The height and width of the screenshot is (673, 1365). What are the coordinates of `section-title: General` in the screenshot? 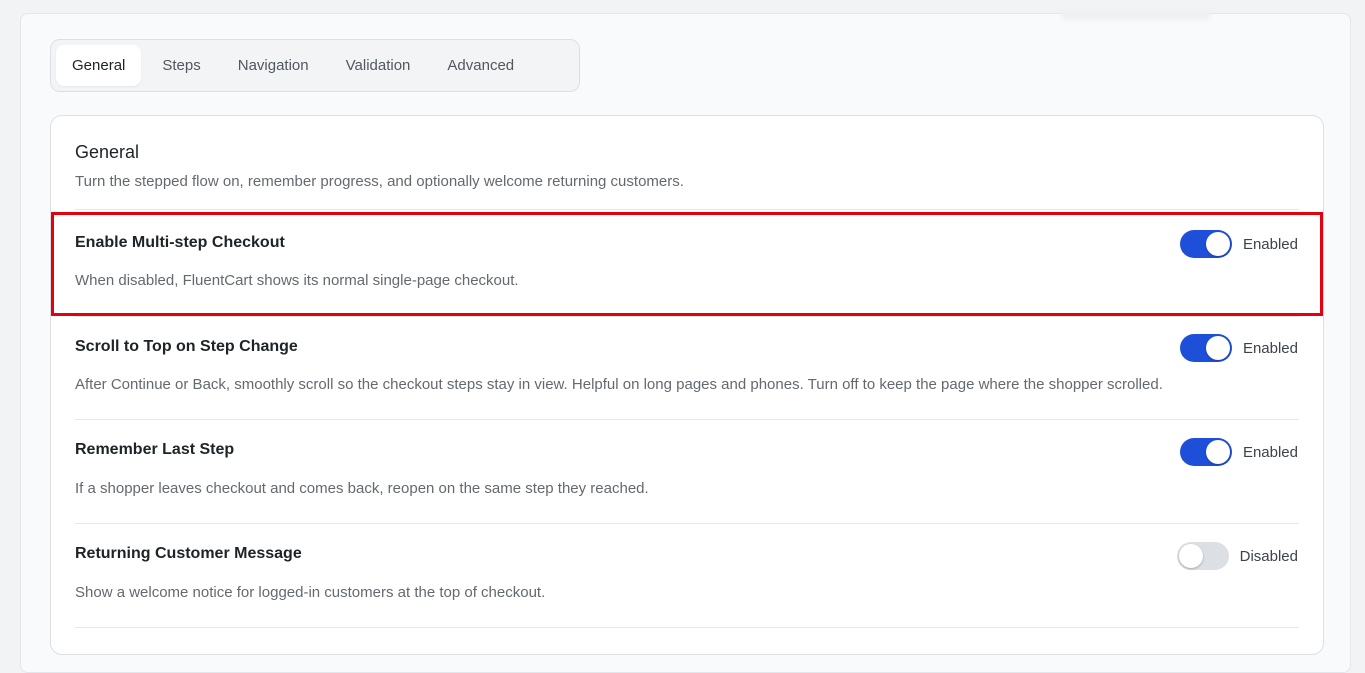 It's located at (107, 152).